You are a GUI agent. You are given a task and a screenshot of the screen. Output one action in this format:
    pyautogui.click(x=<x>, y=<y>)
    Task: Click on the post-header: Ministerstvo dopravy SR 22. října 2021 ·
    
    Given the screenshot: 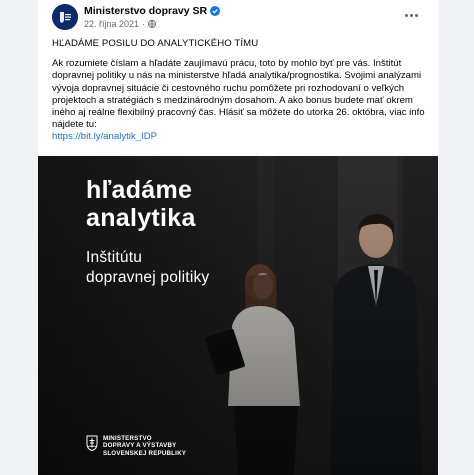 What is the action you would take?
    pyautogui.click(x=238, y=19)
    